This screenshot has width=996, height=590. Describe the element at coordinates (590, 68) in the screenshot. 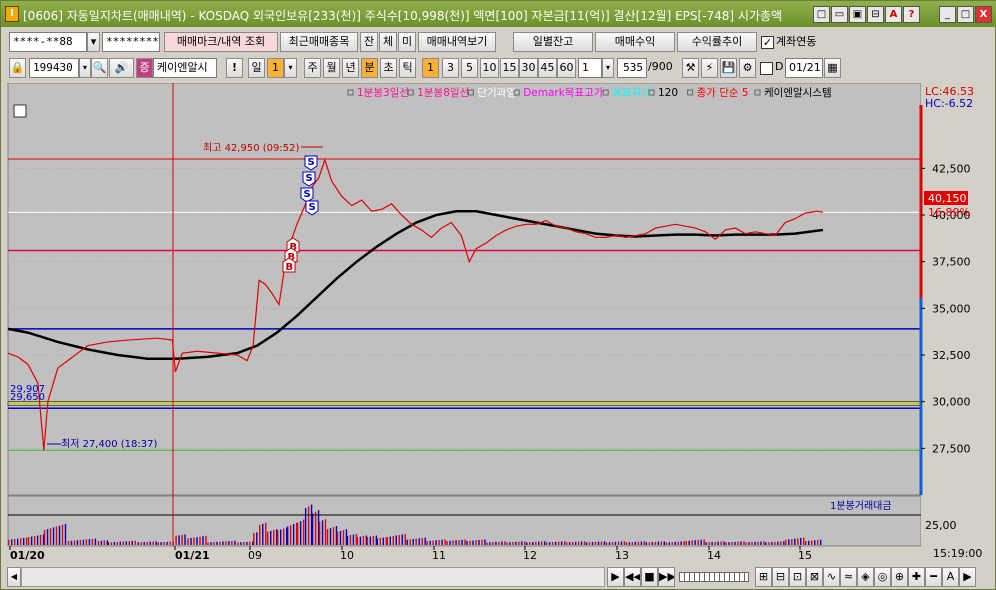

I see `count-input: 1` at that location.